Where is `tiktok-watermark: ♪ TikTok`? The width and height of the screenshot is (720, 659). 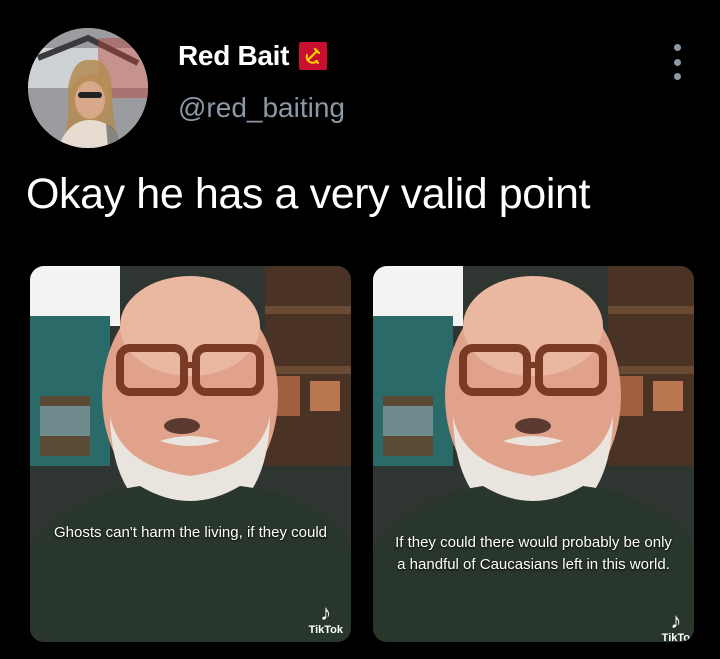
tiktok-watermark: ♪ TikTok is located at coordinates (325, 618).